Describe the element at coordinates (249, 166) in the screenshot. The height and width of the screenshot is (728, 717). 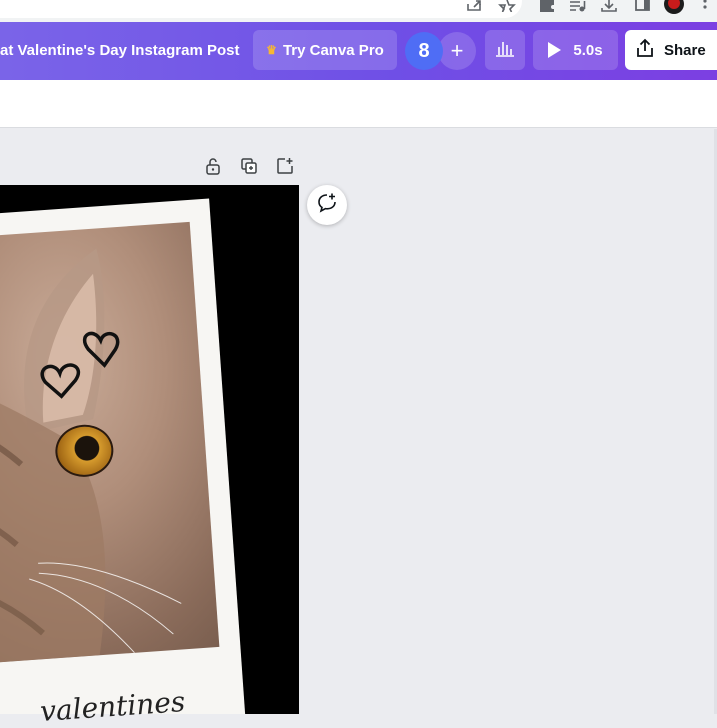
I see `duplicate-page-icon` at that location.